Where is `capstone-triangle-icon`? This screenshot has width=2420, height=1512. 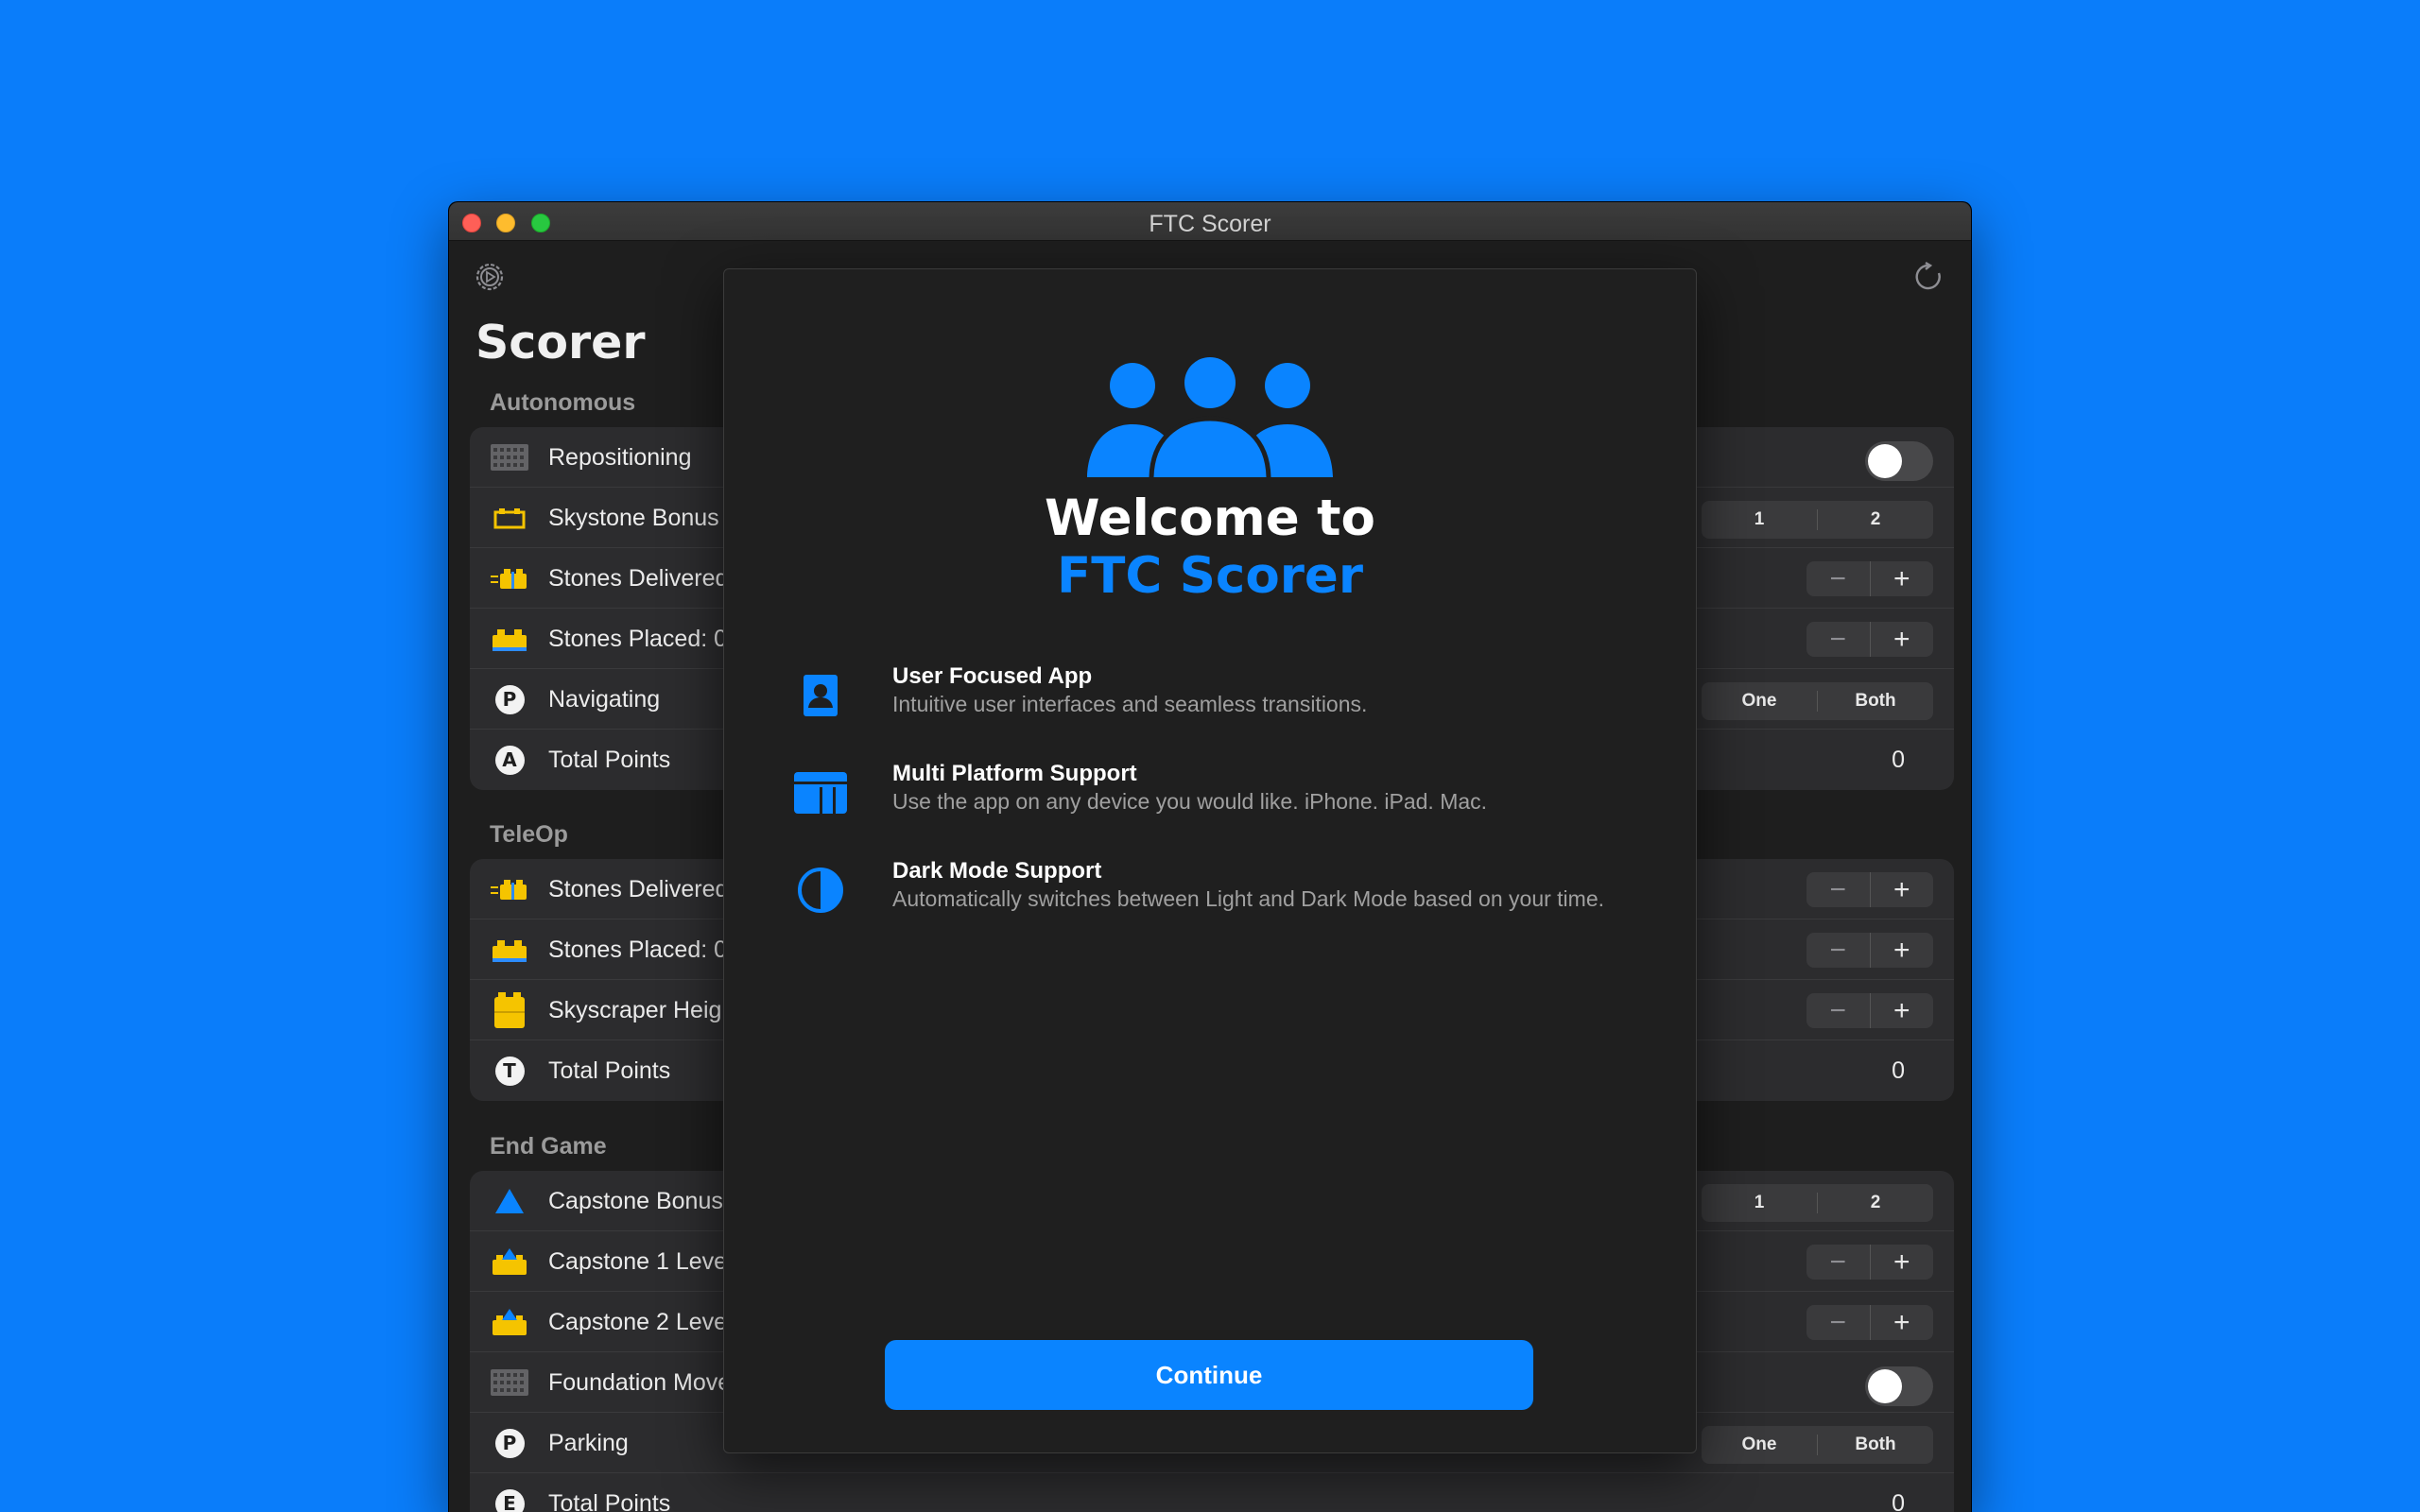
capstone-triangle-icon is located at coordinates (509, 1201).